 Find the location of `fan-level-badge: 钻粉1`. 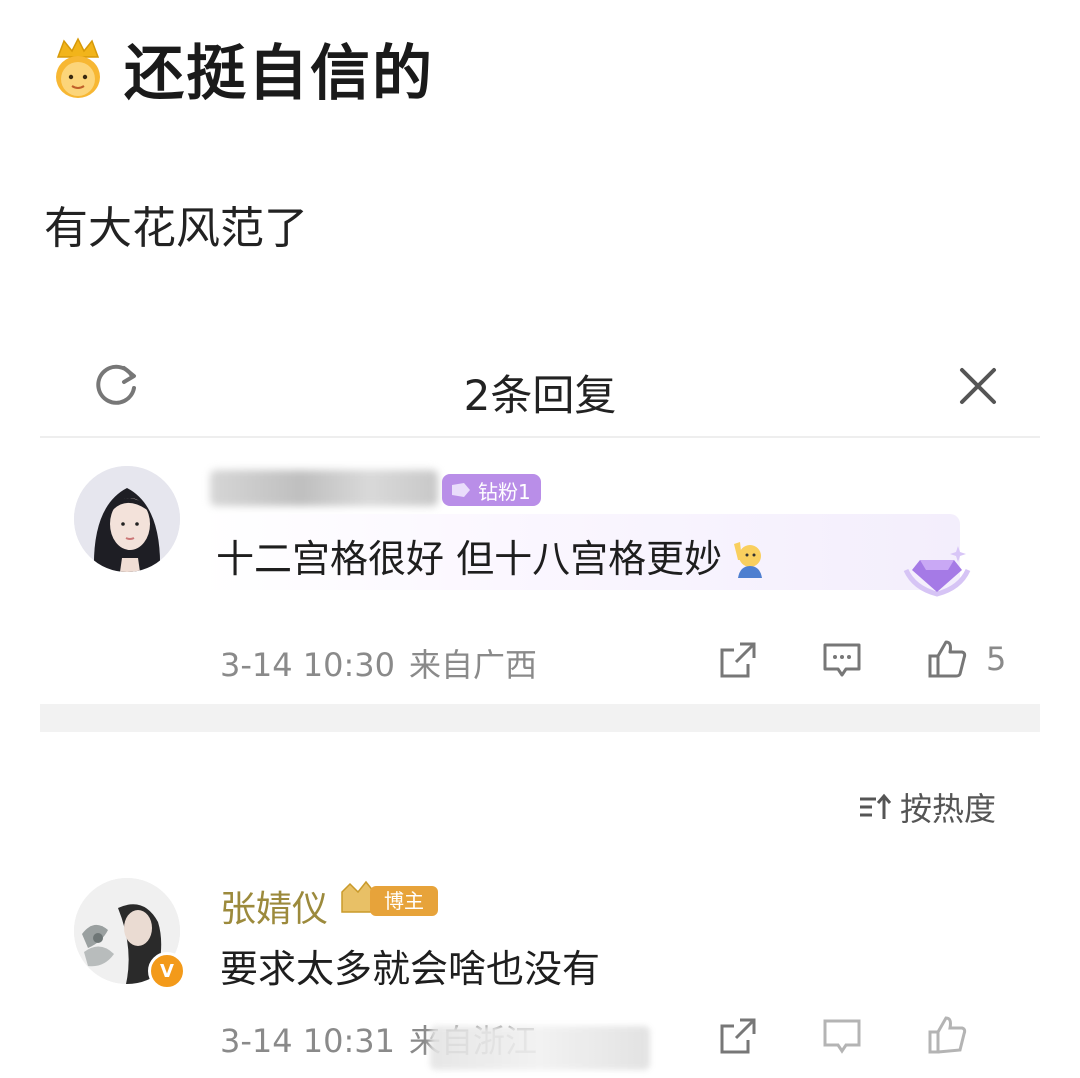

fan-level-badge: 钻粉1 is located at coordinates (491, 490).